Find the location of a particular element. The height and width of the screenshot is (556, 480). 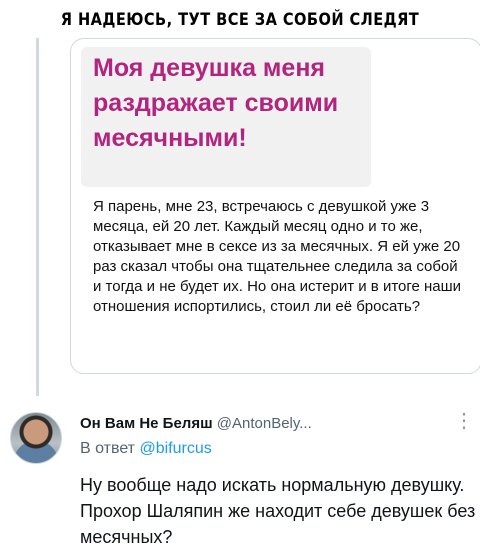

reply-to-line: В ответ @bifurcus is located at coordinates (146, 449).